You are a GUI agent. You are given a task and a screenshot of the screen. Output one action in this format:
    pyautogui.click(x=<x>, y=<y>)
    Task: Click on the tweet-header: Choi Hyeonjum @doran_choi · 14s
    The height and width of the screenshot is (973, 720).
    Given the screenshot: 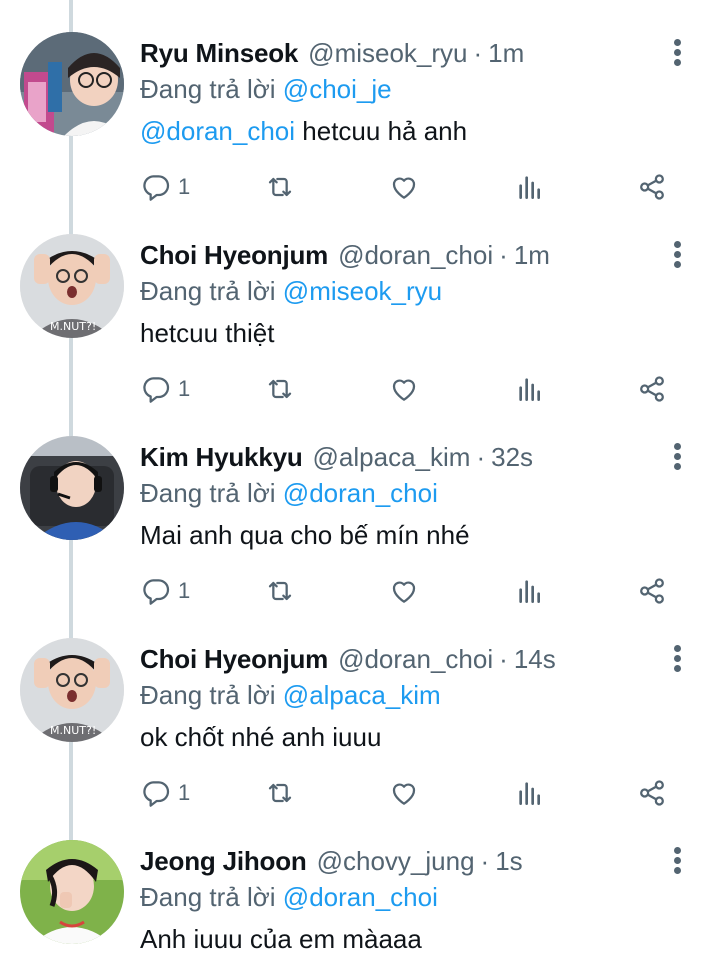 What is the action you would take?
    pyautogui.click(x=348, y=659)
    